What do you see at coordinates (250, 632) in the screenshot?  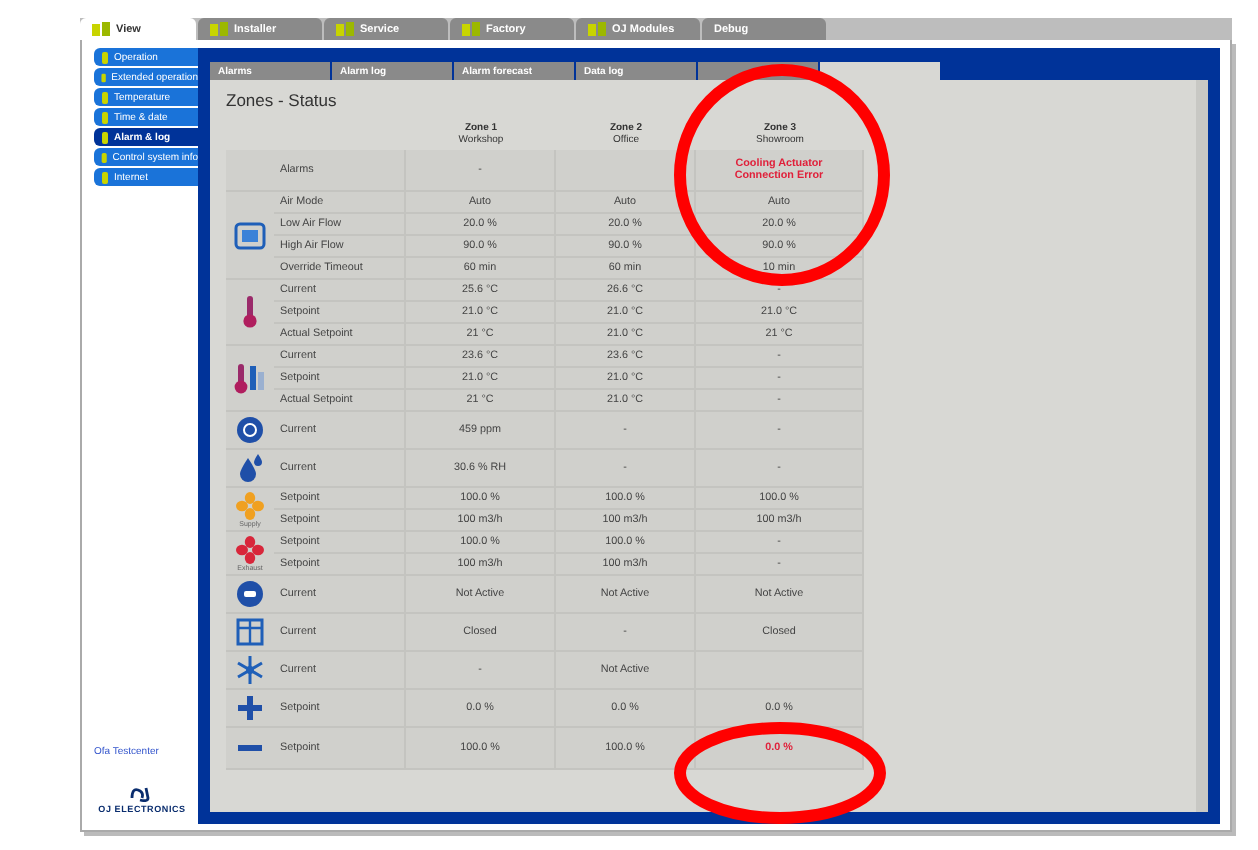 I see `window-icon` at bounding box center [250, 632].